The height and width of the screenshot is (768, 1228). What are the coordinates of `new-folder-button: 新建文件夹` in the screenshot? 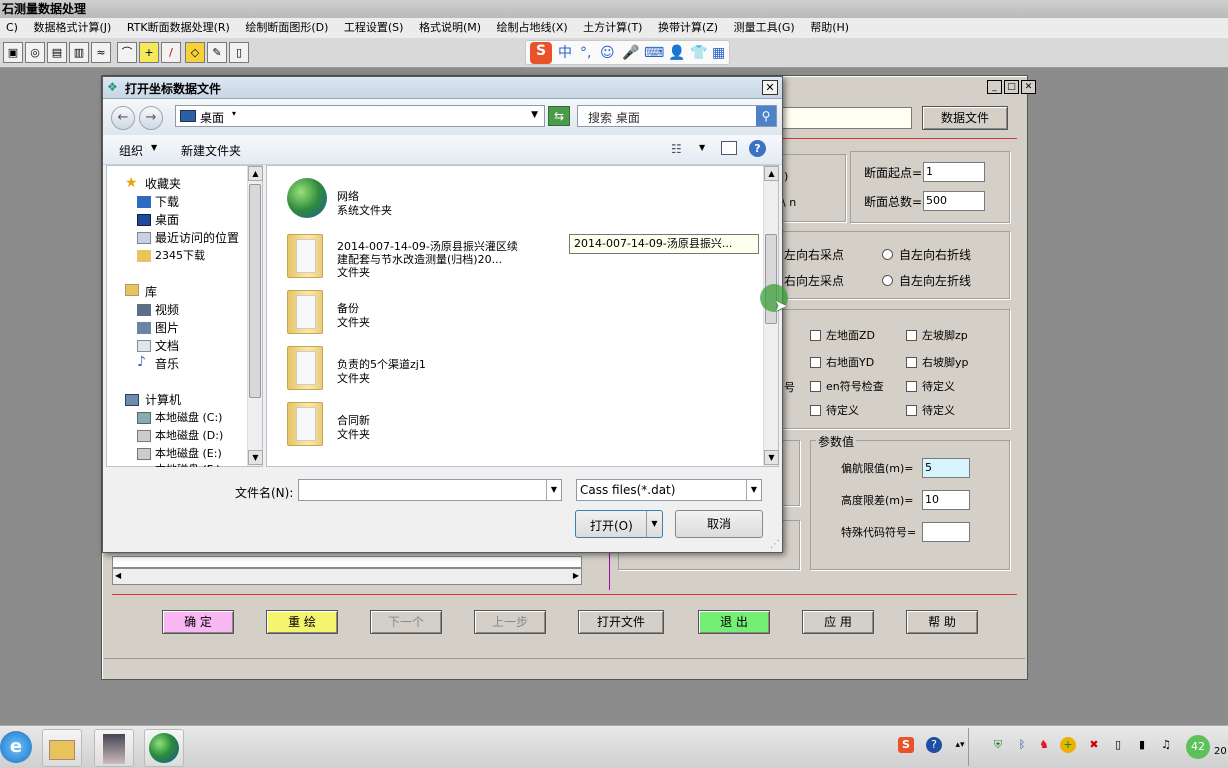 It's located at (211, 150).